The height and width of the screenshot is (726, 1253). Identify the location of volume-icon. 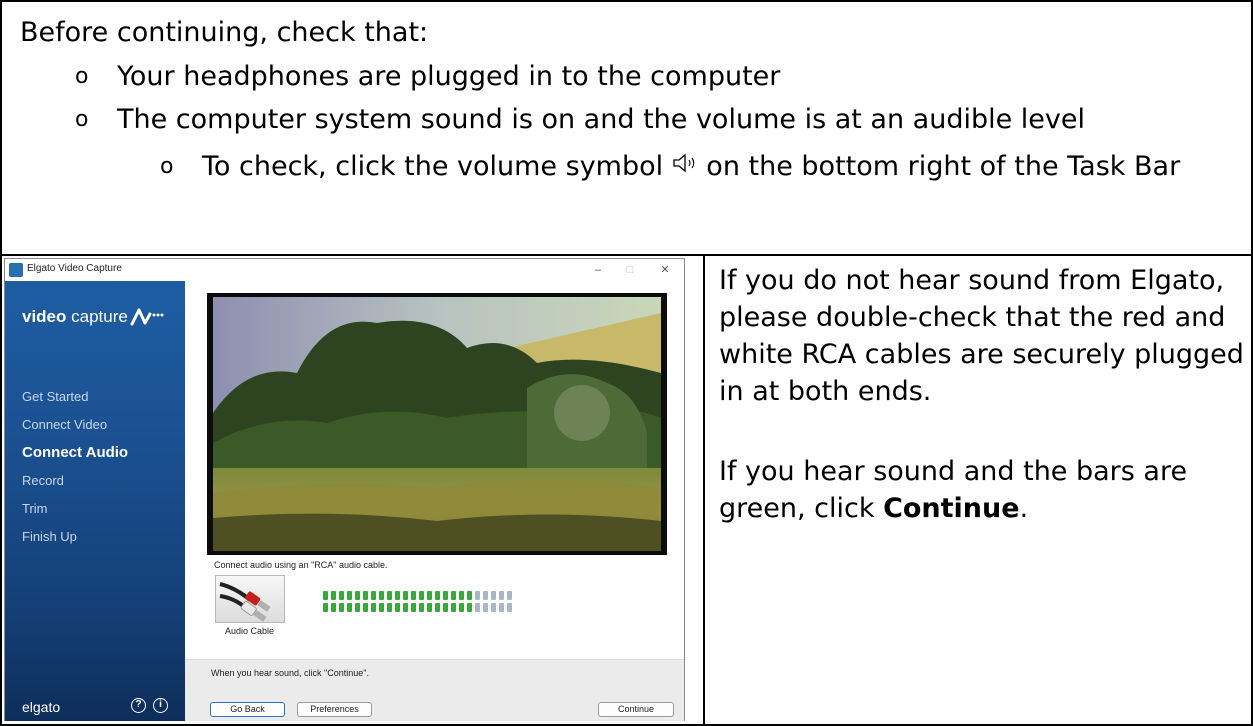
(684, 163).